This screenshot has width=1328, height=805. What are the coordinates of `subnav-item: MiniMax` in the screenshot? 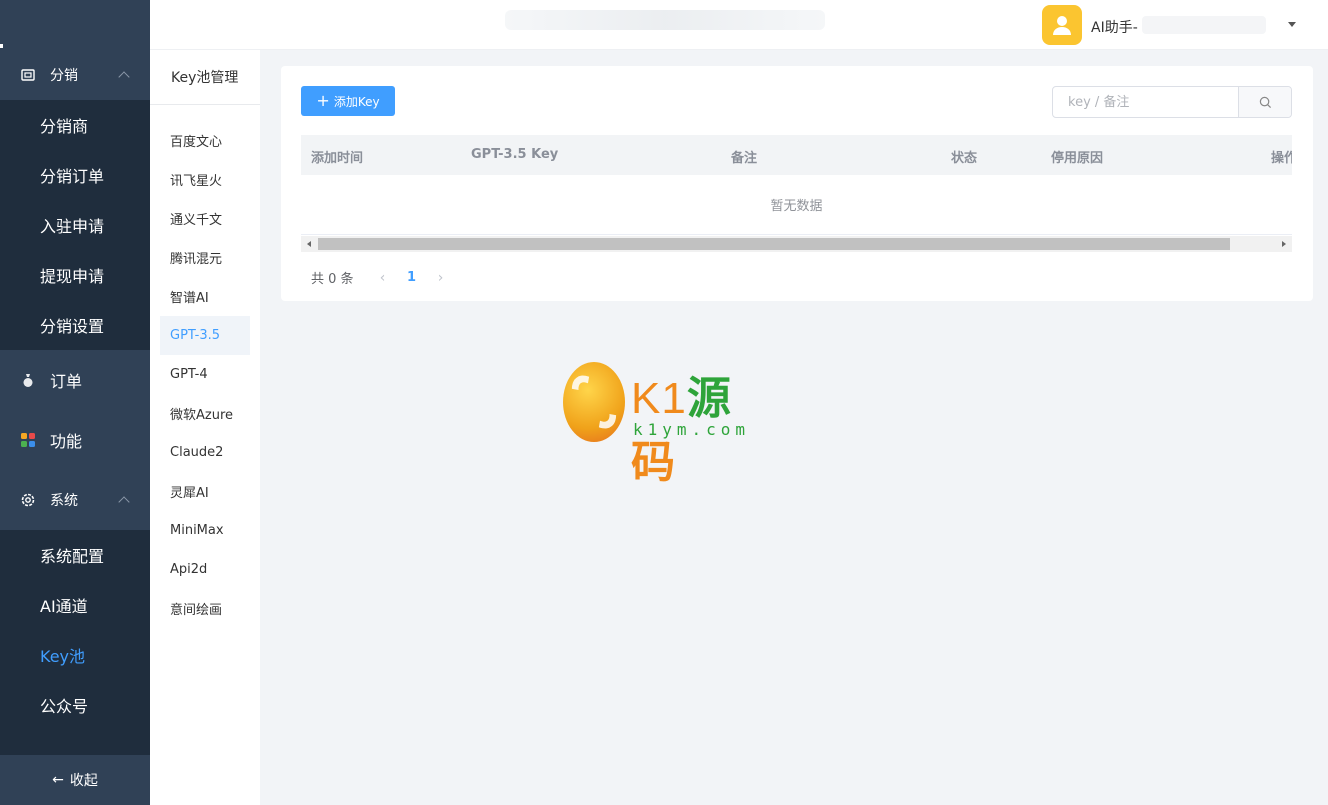 It's located at (205, 530).